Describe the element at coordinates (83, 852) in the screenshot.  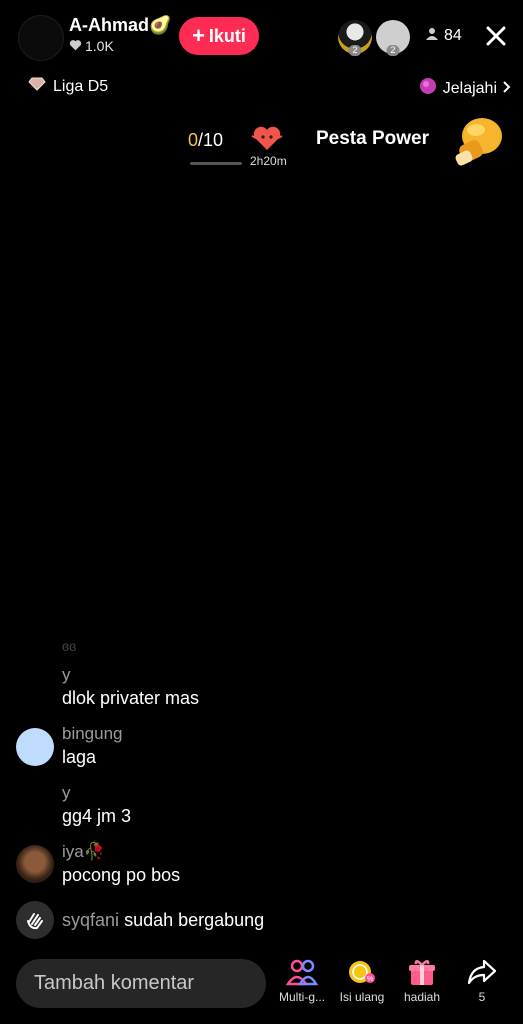
I see `chat-username: iya🥀` at that location.